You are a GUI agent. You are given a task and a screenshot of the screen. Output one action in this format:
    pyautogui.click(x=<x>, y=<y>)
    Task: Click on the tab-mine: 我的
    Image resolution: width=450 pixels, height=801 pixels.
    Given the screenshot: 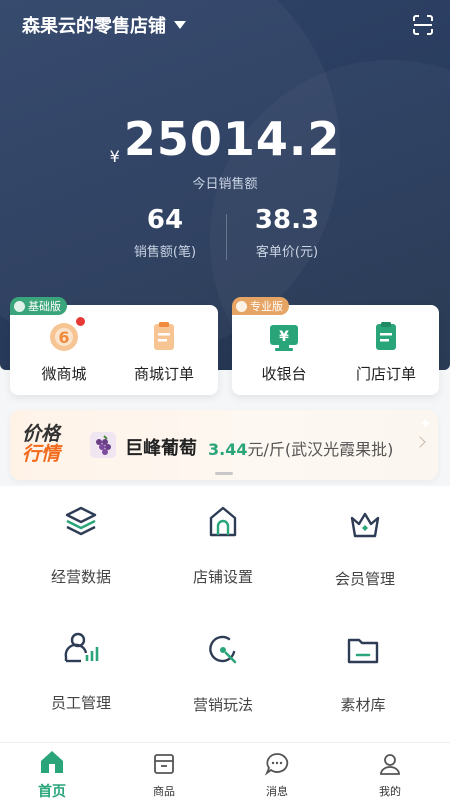 What is the action you would take?
    pyautogui.click(x=390, y=775)
    